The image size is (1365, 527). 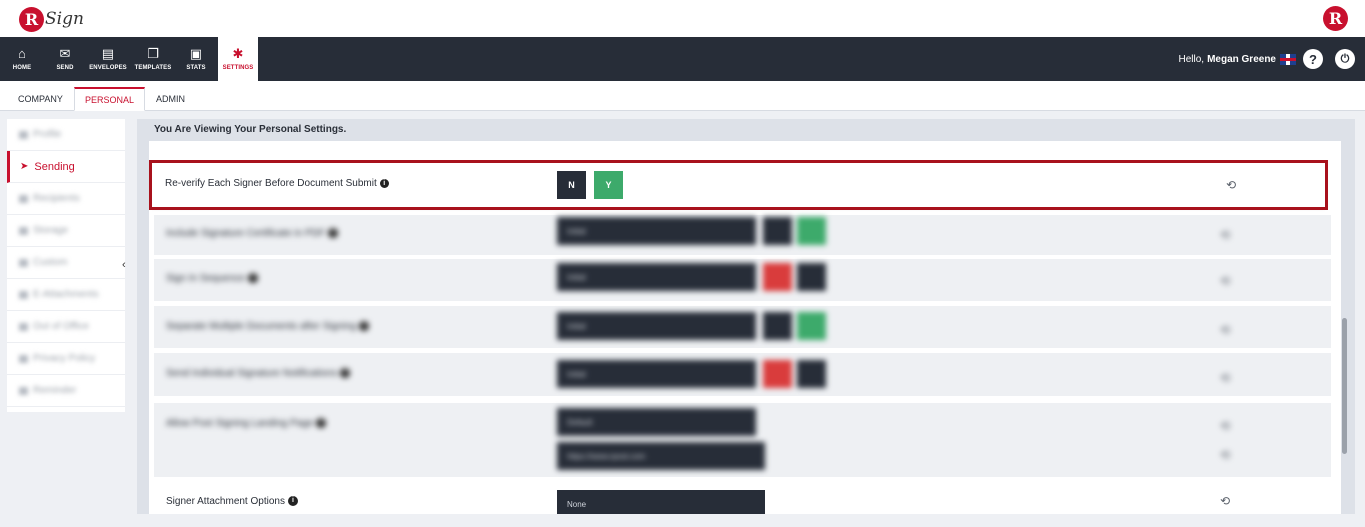 What do you see at coordinates (66, 231) in the screenshot?
I see `sidebar-item-storage: Storage` at bounding box center [66, 231].